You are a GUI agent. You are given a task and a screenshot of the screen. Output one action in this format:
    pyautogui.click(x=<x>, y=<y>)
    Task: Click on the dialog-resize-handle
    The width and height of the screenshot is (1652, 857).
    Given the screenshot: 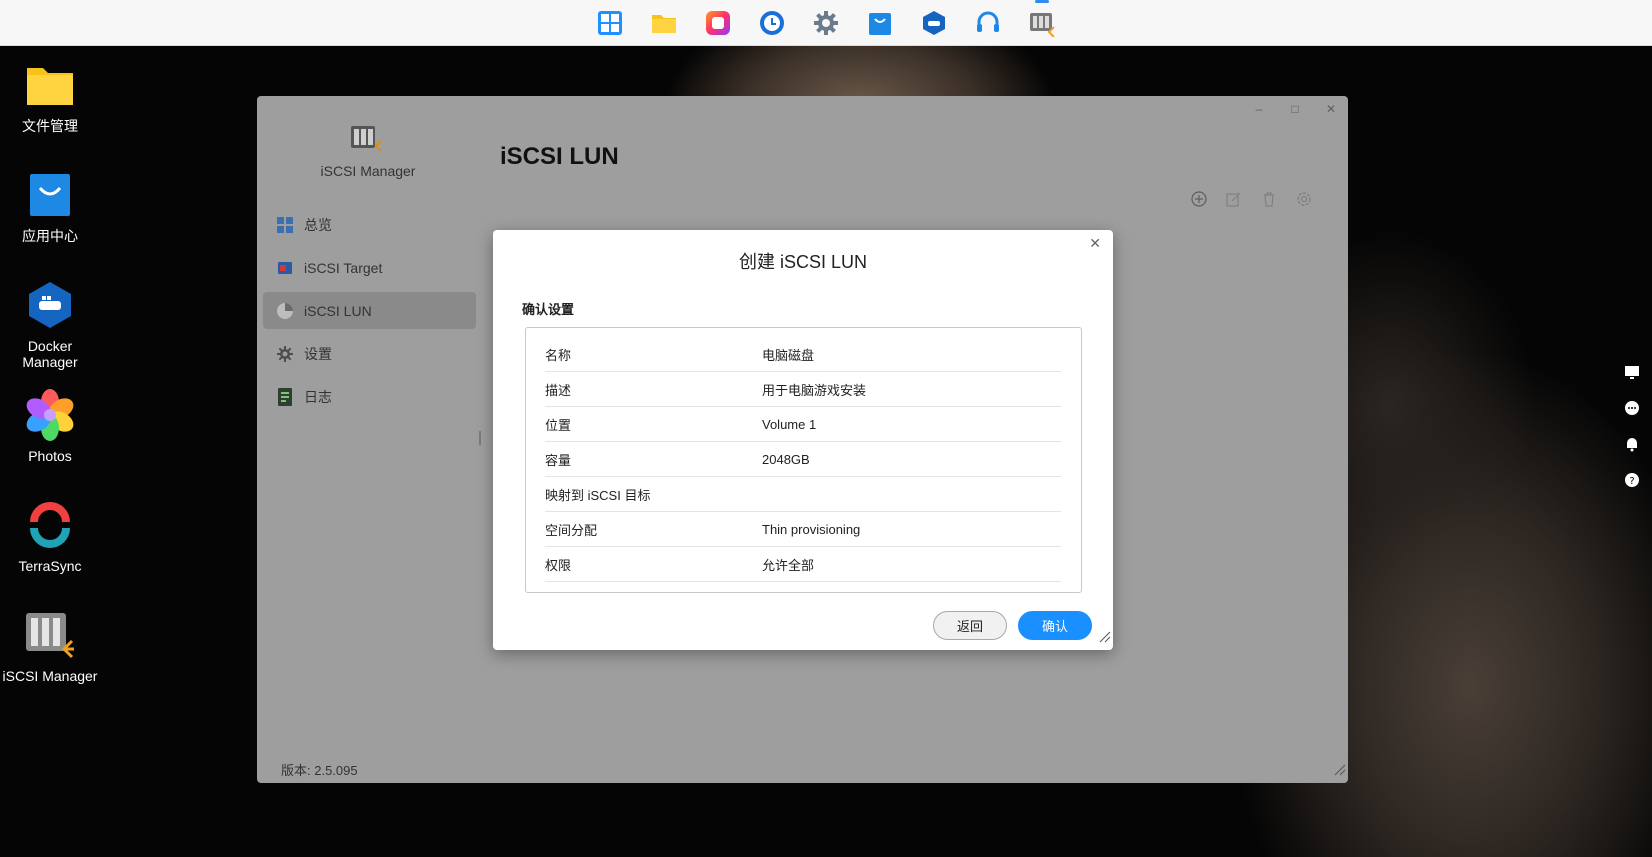 What is the action you would take?
    pyautogui.click(x=1104, y=638)
    